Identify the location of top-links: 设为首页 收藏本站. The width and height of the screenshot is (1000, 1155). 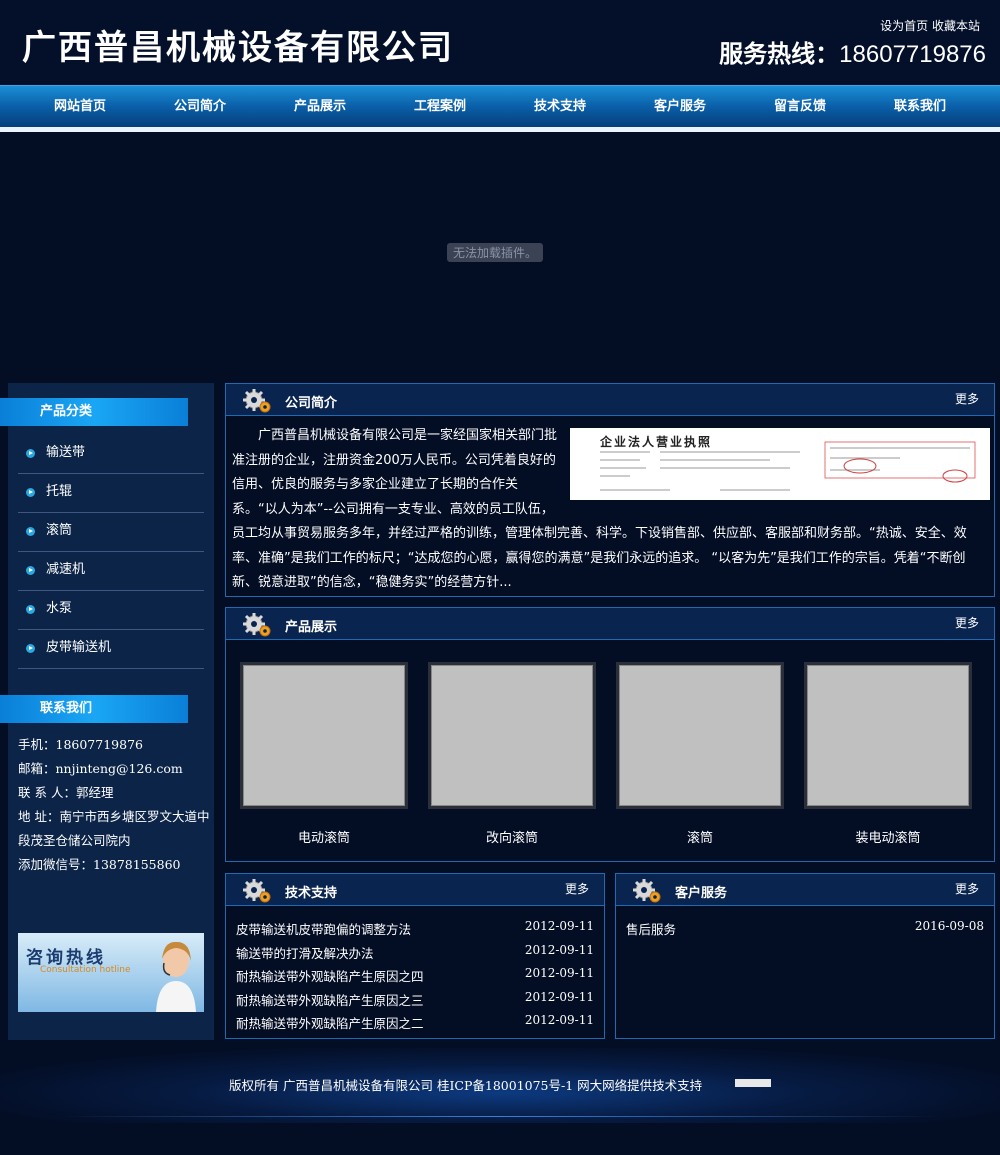
(930, 25).